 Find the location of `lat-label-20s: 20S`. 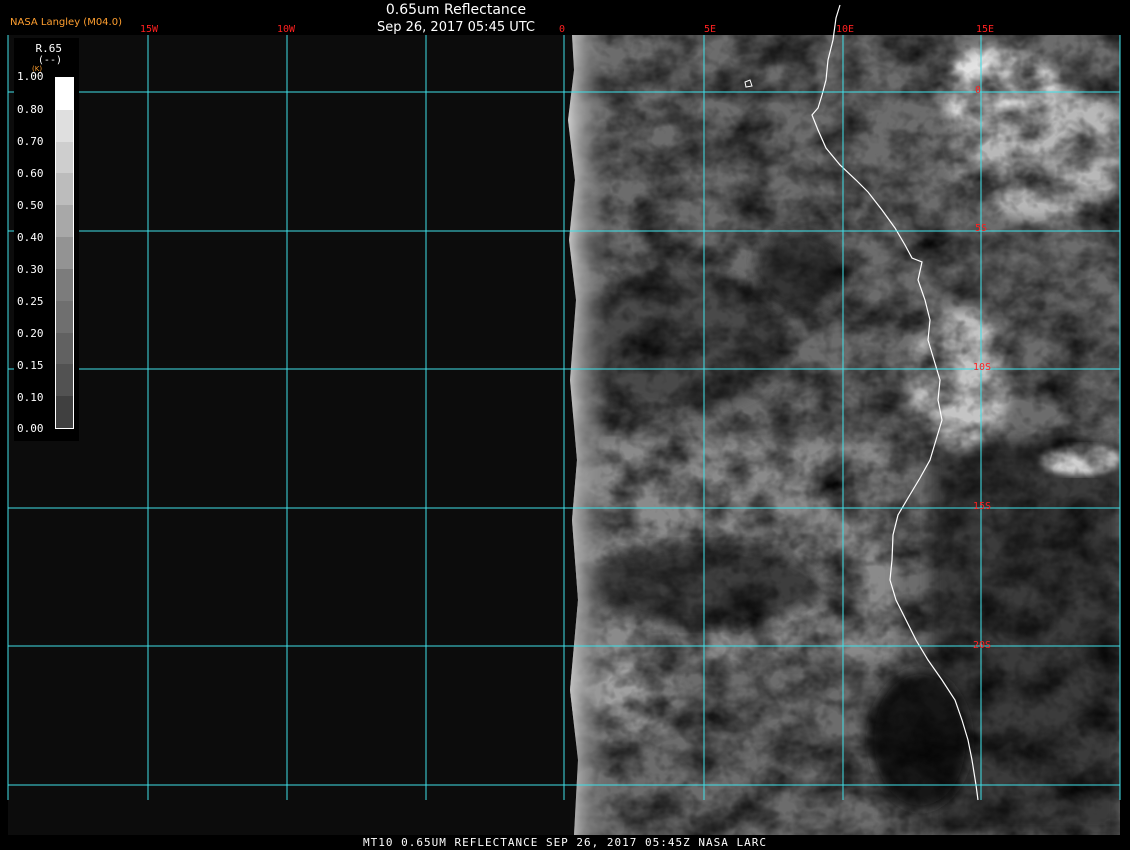

lat-label-20s: 20S is located at coordinates (982, 645).